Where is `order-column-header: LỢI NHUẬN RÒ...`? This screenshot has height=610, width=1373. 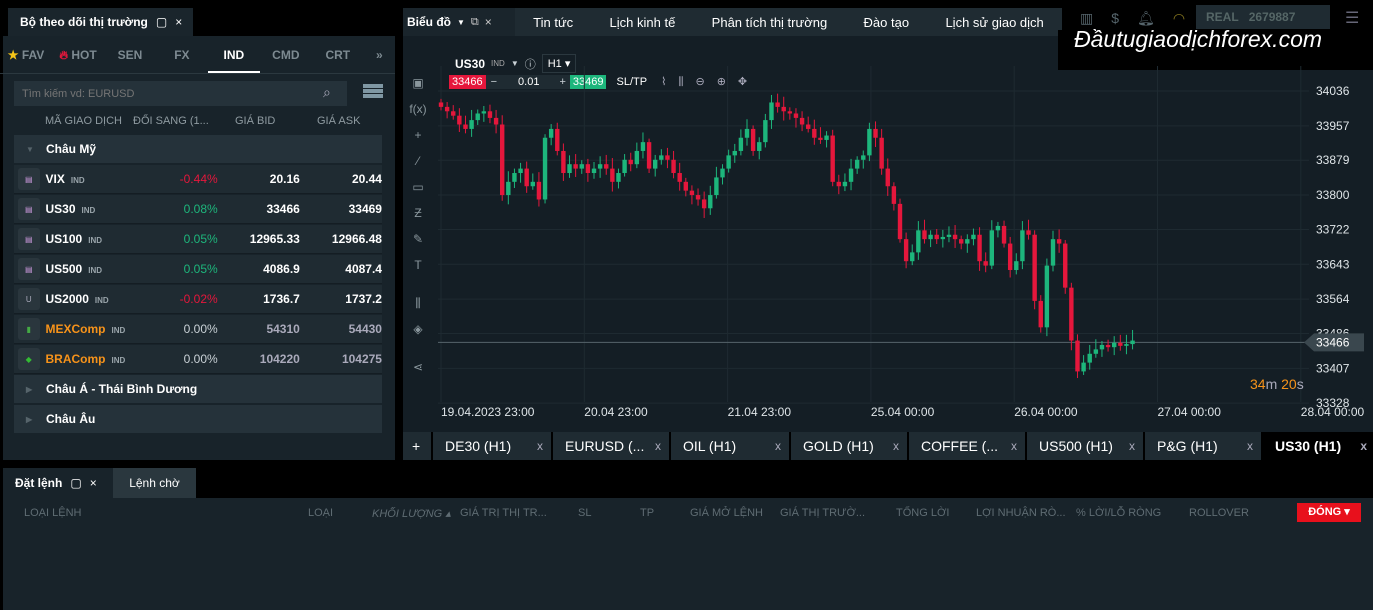 order-column-header: LỢI NHUẬN RÒ... is located at coordinates (1021, 513).